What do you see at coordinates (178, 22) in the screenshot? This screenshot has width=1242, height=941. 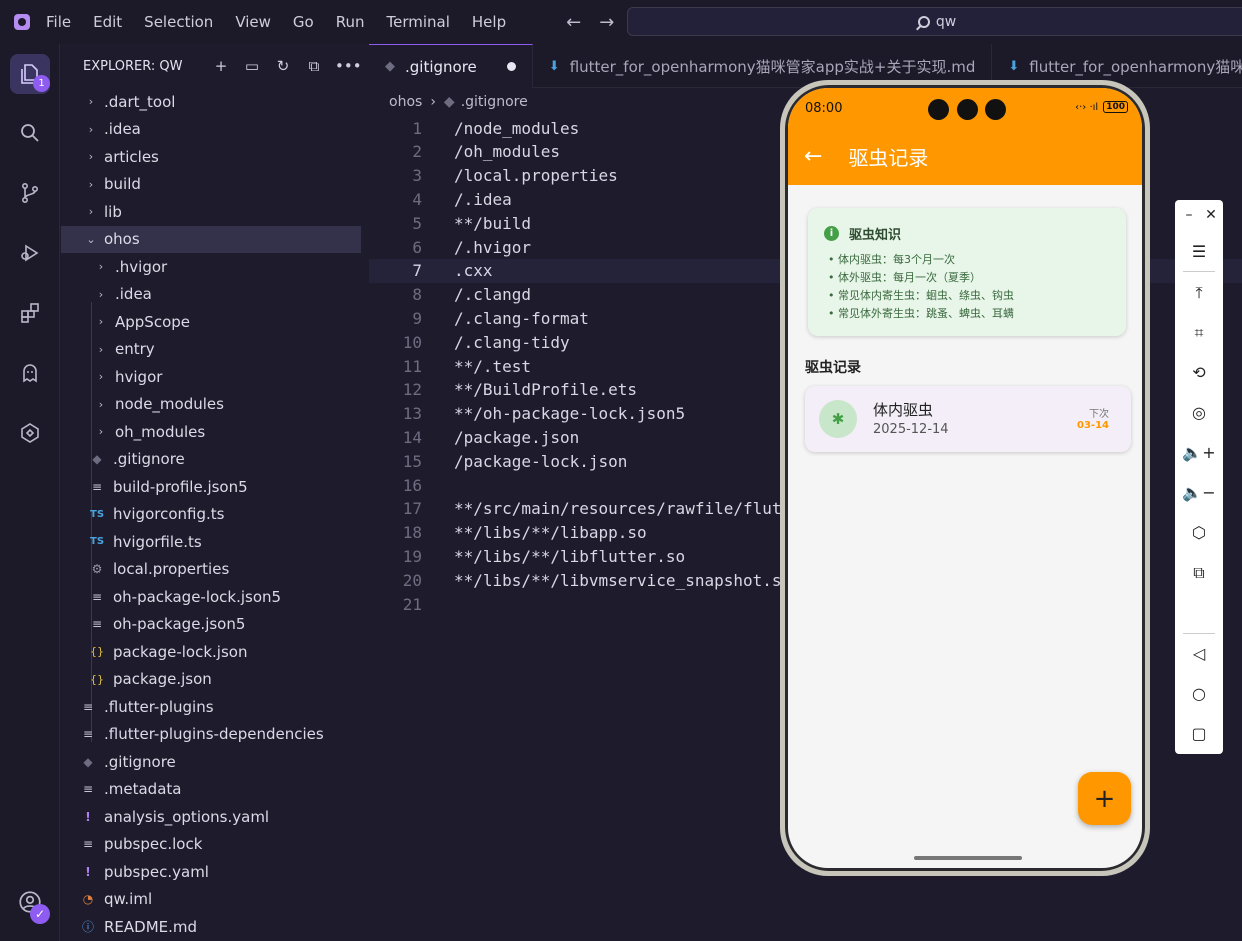 I see `menu-selection: Selection` at bounding box center [178, 22].